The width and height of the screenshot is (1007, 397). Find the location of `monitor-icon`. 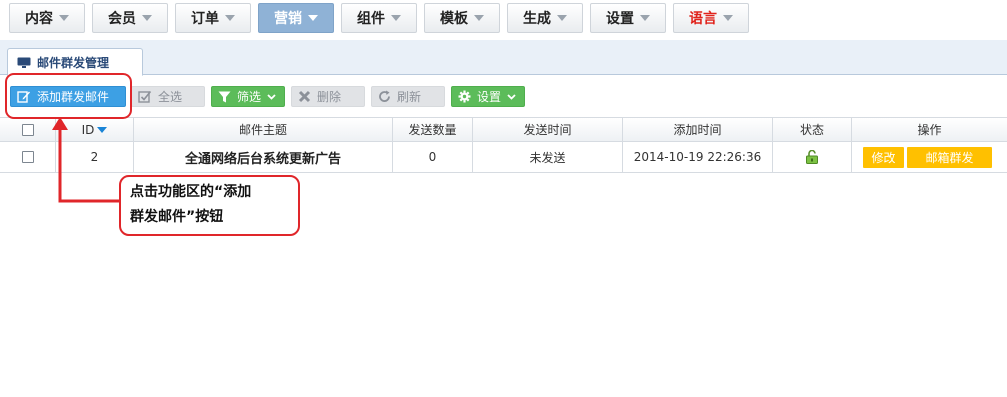

monitor-icon is located at coordinates (24, 62).